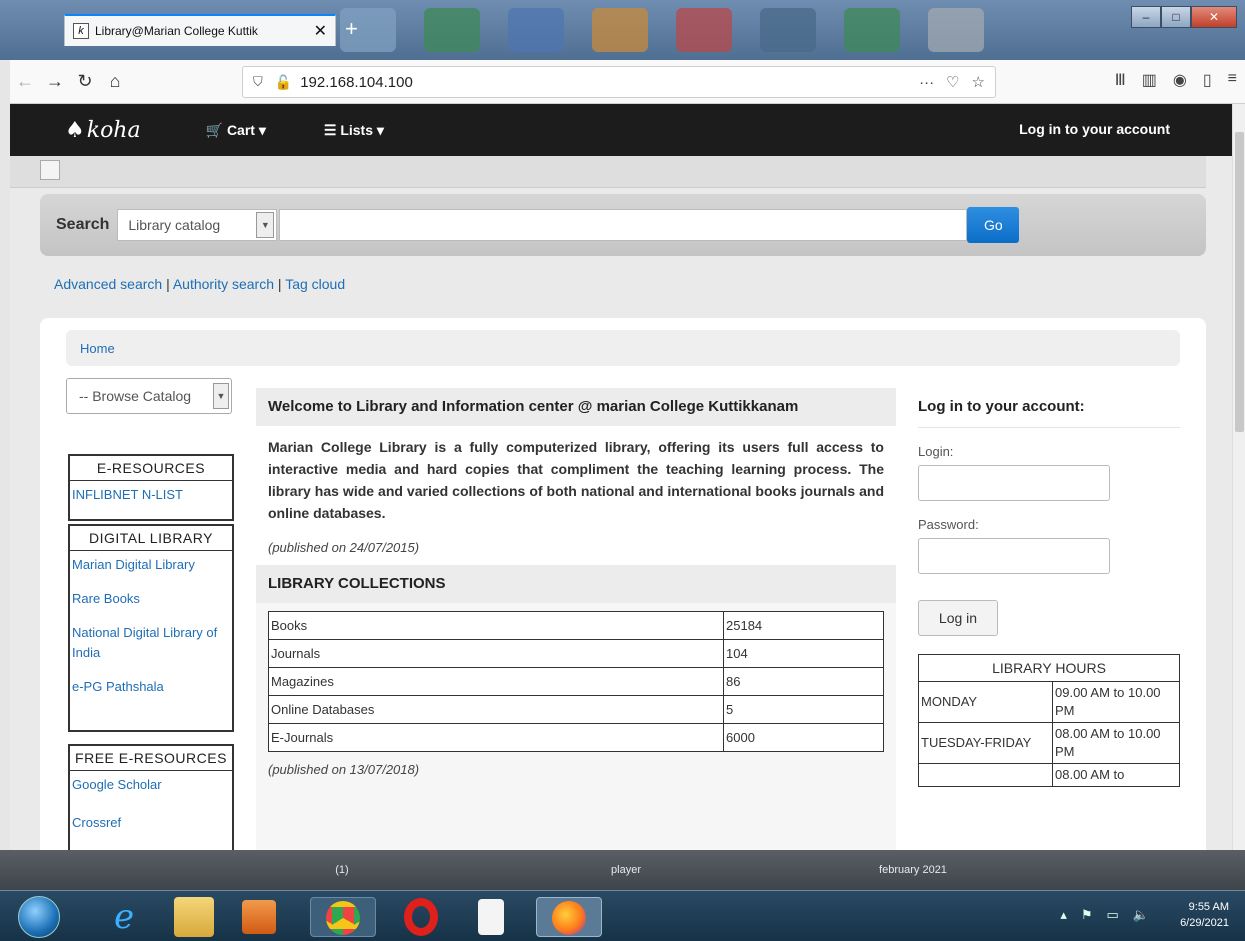 The width and height of the screenshot is (1245, 941). I want to click on sidebar-link-marian-digital: Marian Digital Library, so click(151, 565).